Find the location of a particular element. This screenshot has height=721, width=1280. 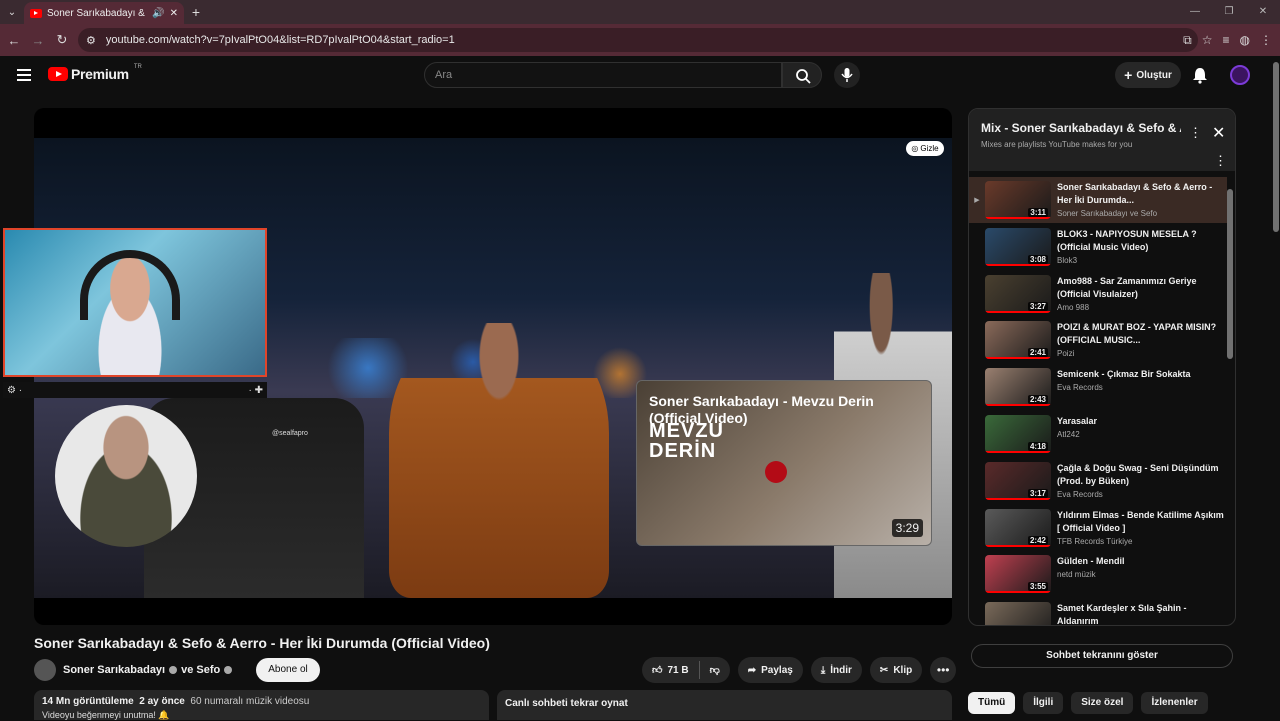

playlist-close-icon: ✕ is located at coordinates (1218, 133).